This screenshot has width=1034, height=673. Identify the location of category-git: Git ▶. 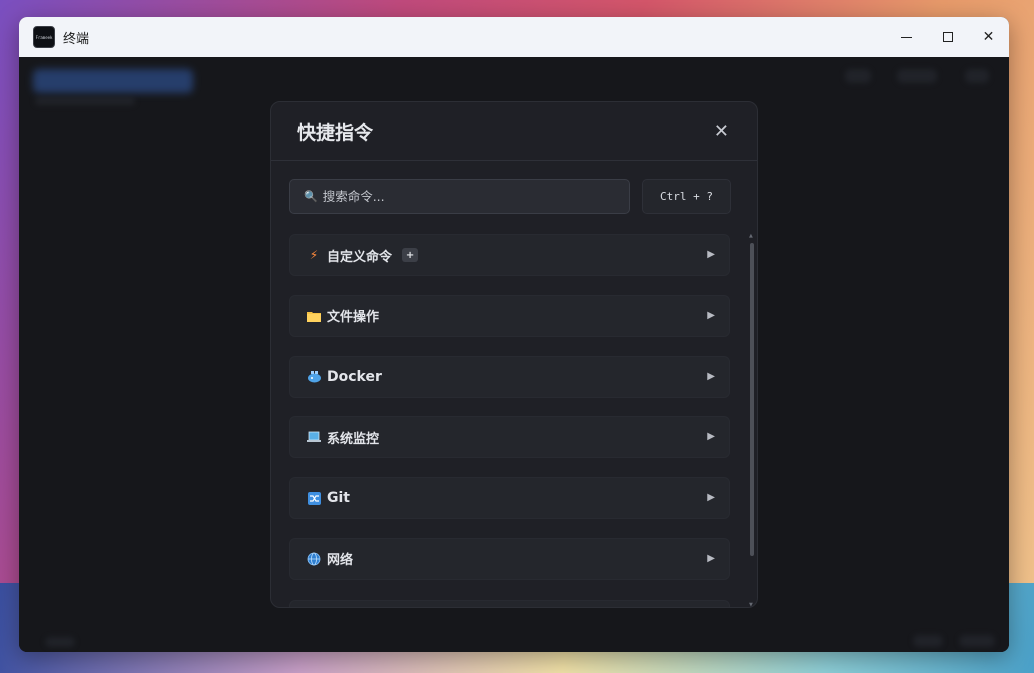
(509, 498).